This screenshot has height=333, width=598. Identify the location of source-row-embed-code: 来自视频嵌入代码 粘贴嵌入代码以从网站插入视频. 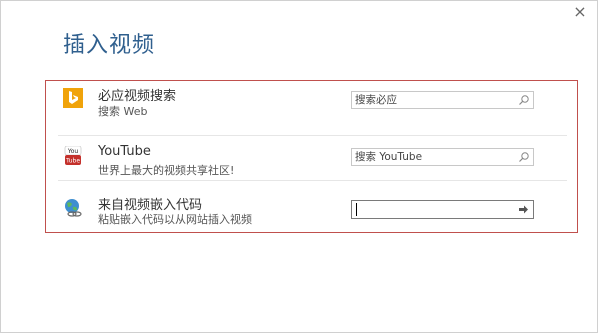
(312, 207).